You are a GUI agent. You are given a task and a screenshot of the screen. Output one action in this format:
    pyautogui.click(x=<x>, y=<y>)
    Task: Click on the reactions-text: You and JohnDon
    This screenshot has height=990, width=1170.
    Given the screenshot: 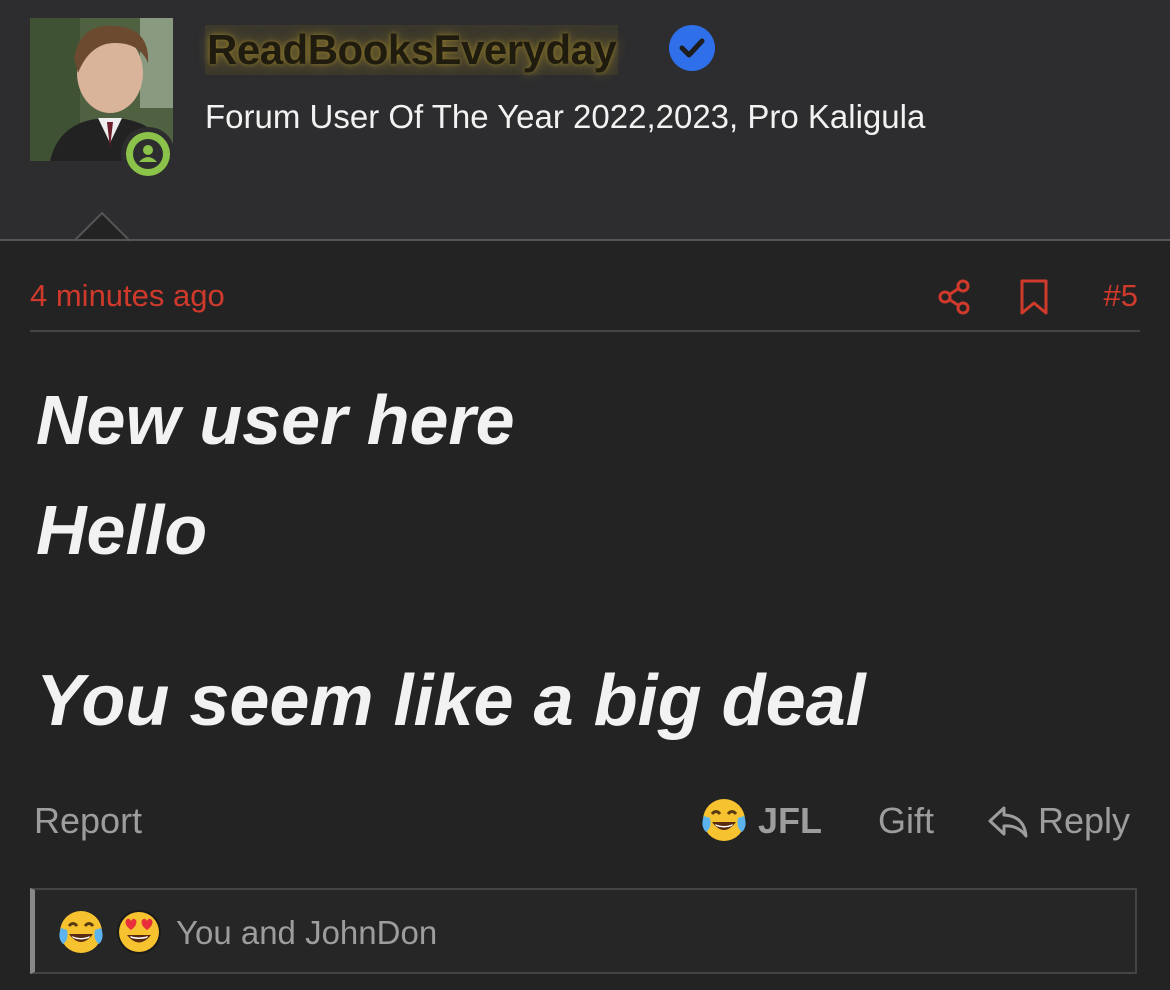 What is the action you would take?
    pyautogui.click(x=307, y=932)
    